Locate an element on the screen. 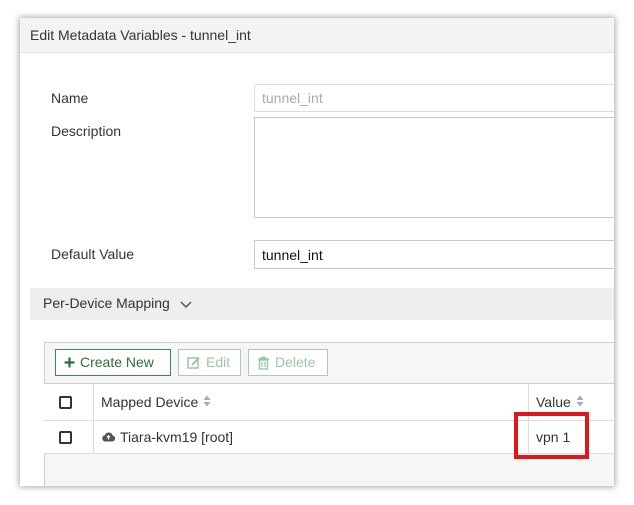 This screenshot has height=505, width=634. cloud-icon is located at coordinates (108, 437).